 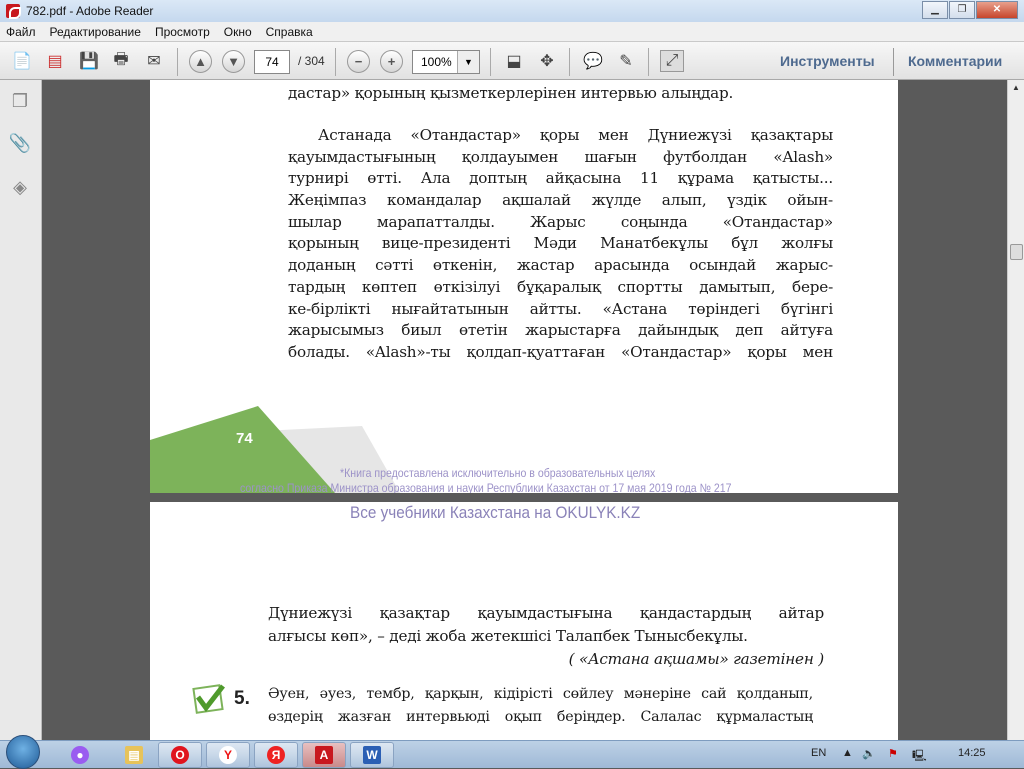 I want to click on show-hidden-icons: ▲, so click(x=847, y=753).